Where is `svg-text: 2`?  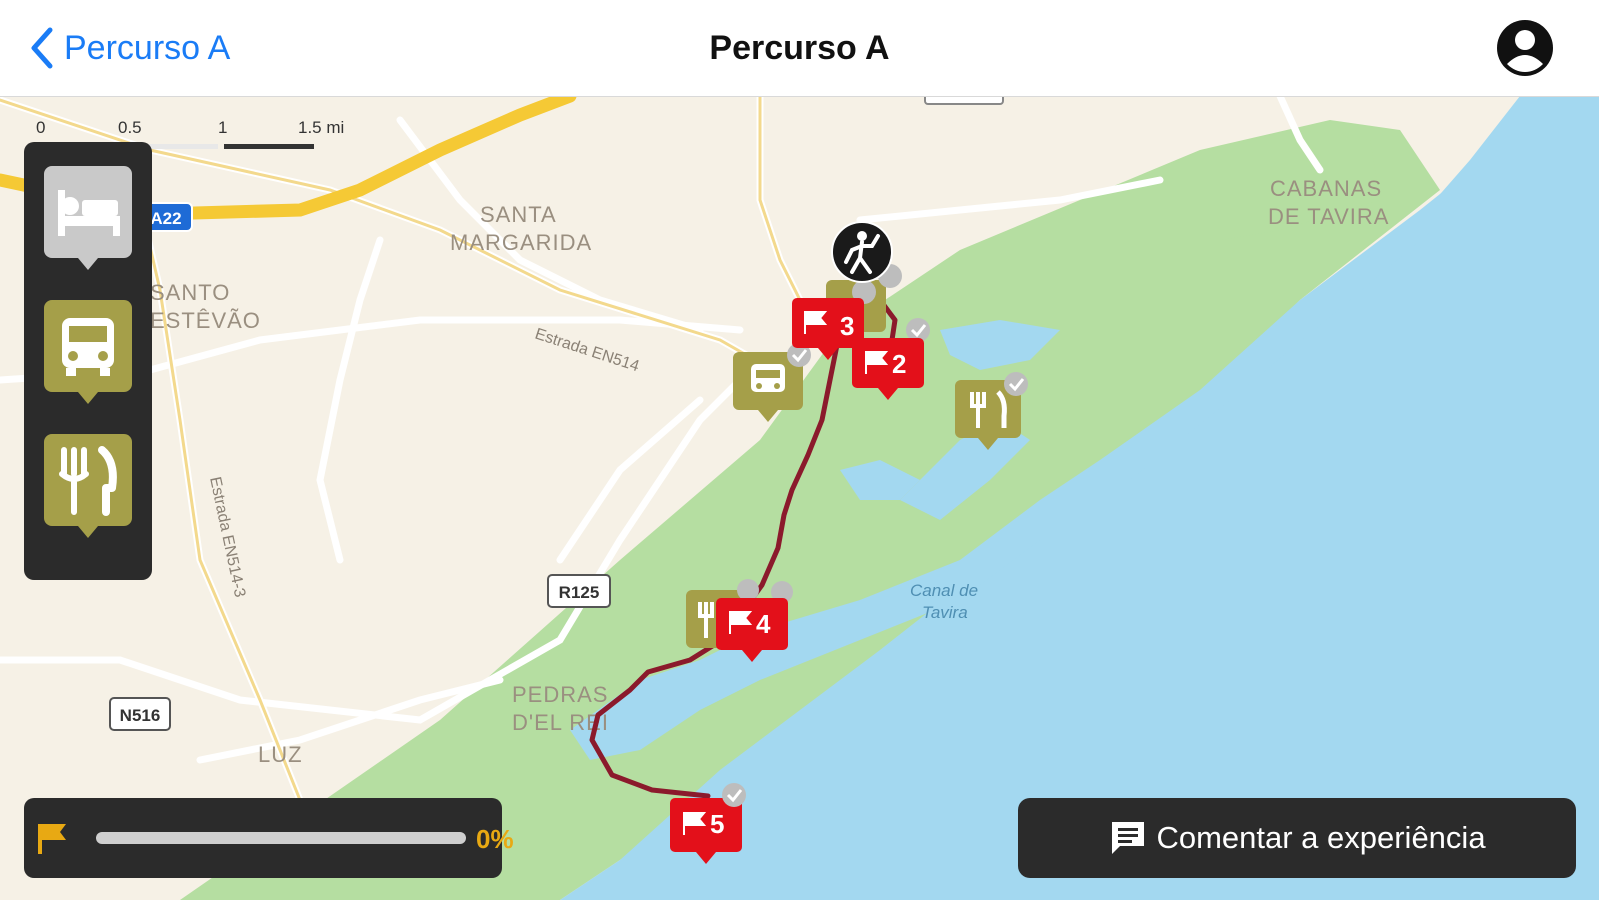 svg-text: 2 is located at coordinates (899, 364).